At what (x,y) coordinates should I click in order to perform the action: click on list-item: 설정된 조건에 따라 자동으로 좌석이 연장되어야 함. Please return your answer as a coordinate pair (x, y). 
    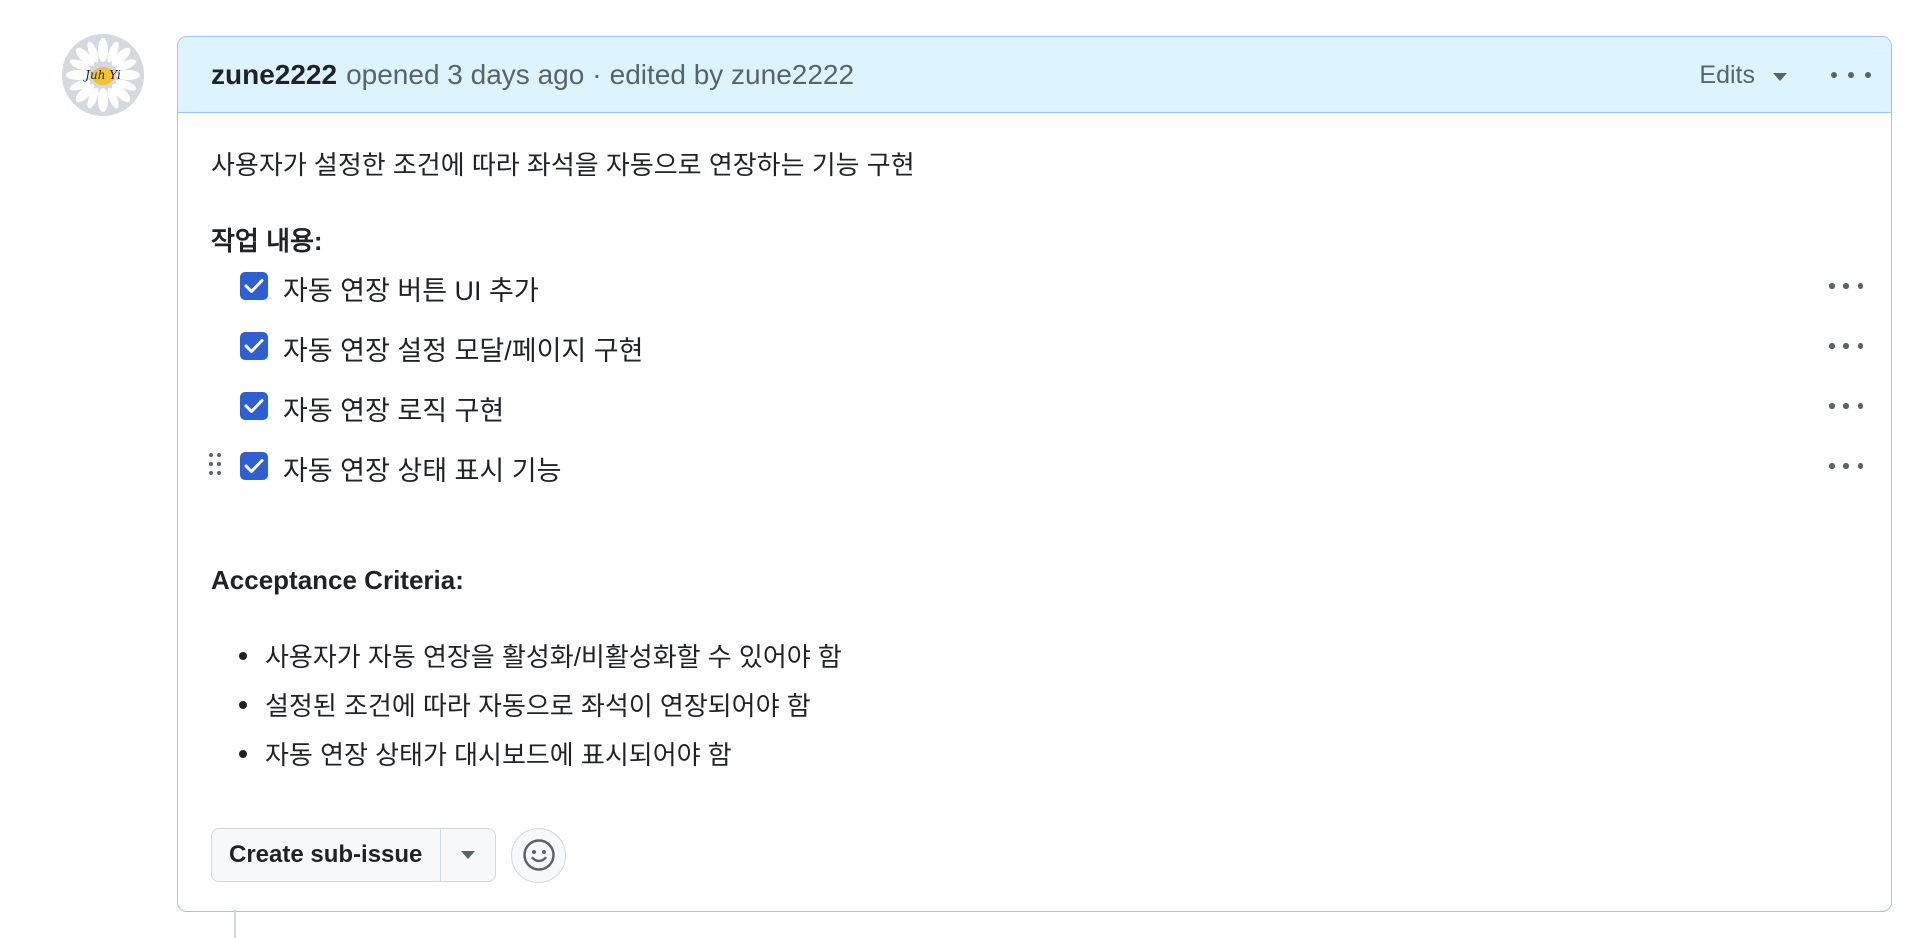
    Looking at the image, I should click on (525, 704).